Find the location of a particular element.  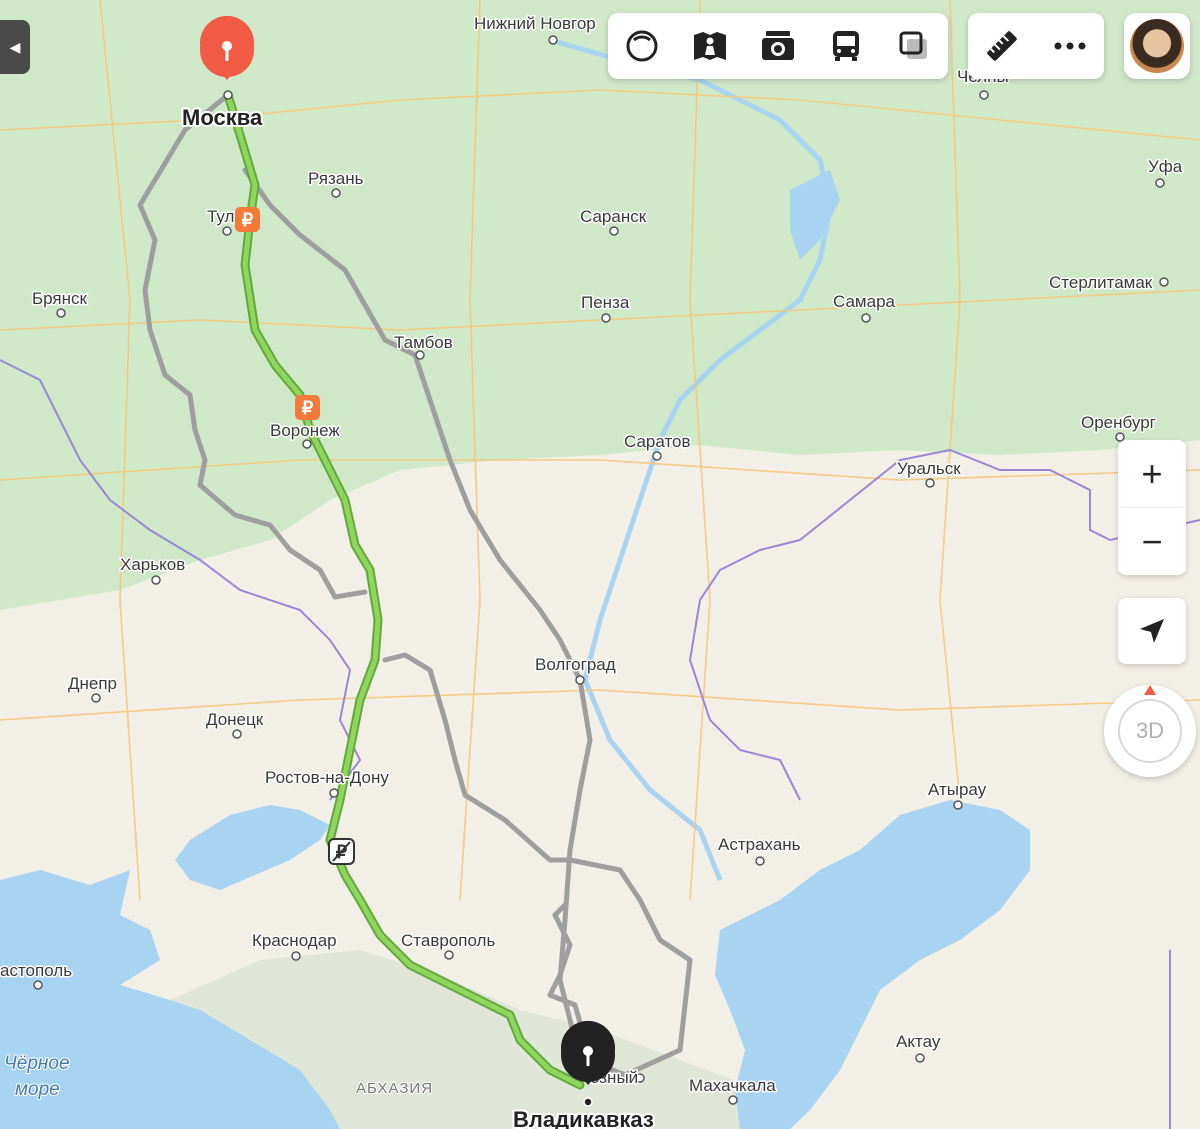

city-label-sevastopol: астополь is located at coordinates (37, 971).